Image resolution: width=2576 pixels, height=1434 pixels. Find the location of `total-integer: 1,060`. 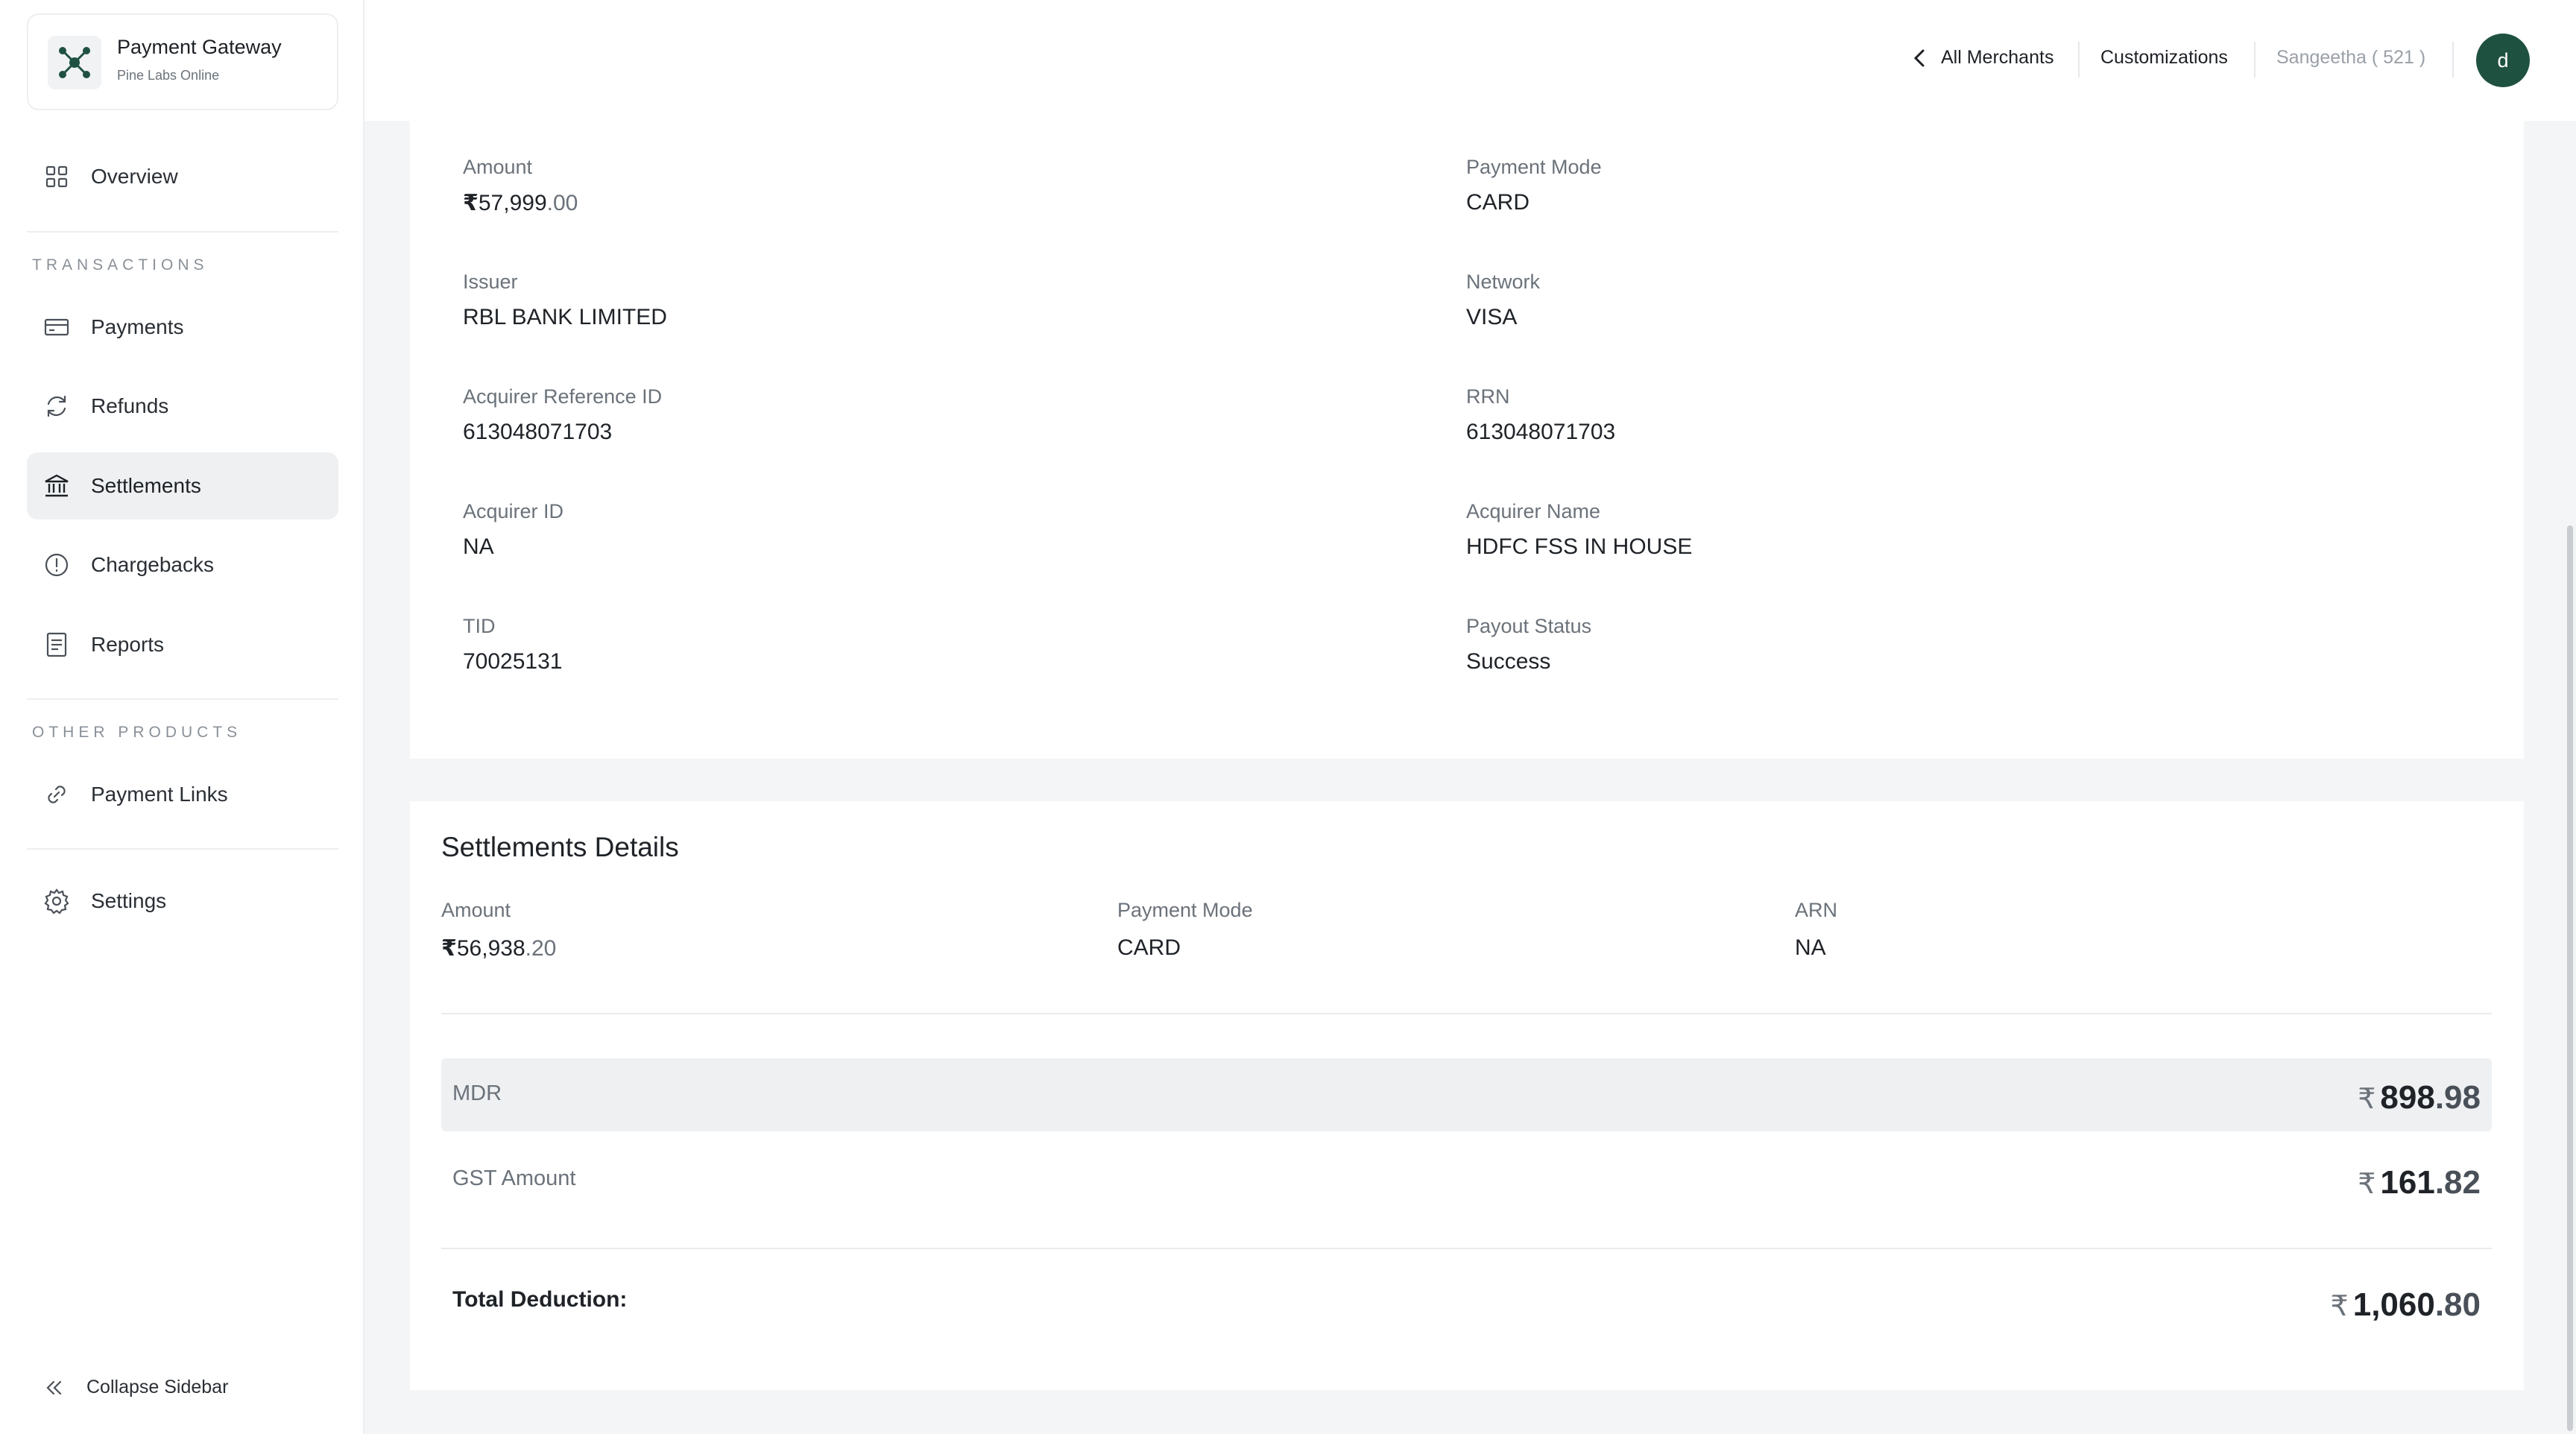

total-integer: 1,060 is located at coordinates (2393, 1305).